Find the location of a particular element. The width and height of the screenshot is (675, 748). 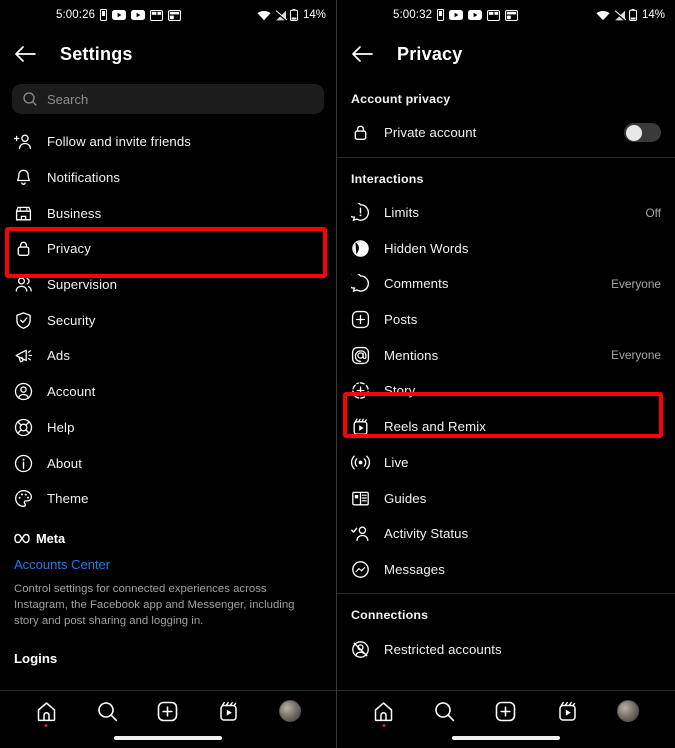

private-account-toggle is located at coordinates (642, 133).